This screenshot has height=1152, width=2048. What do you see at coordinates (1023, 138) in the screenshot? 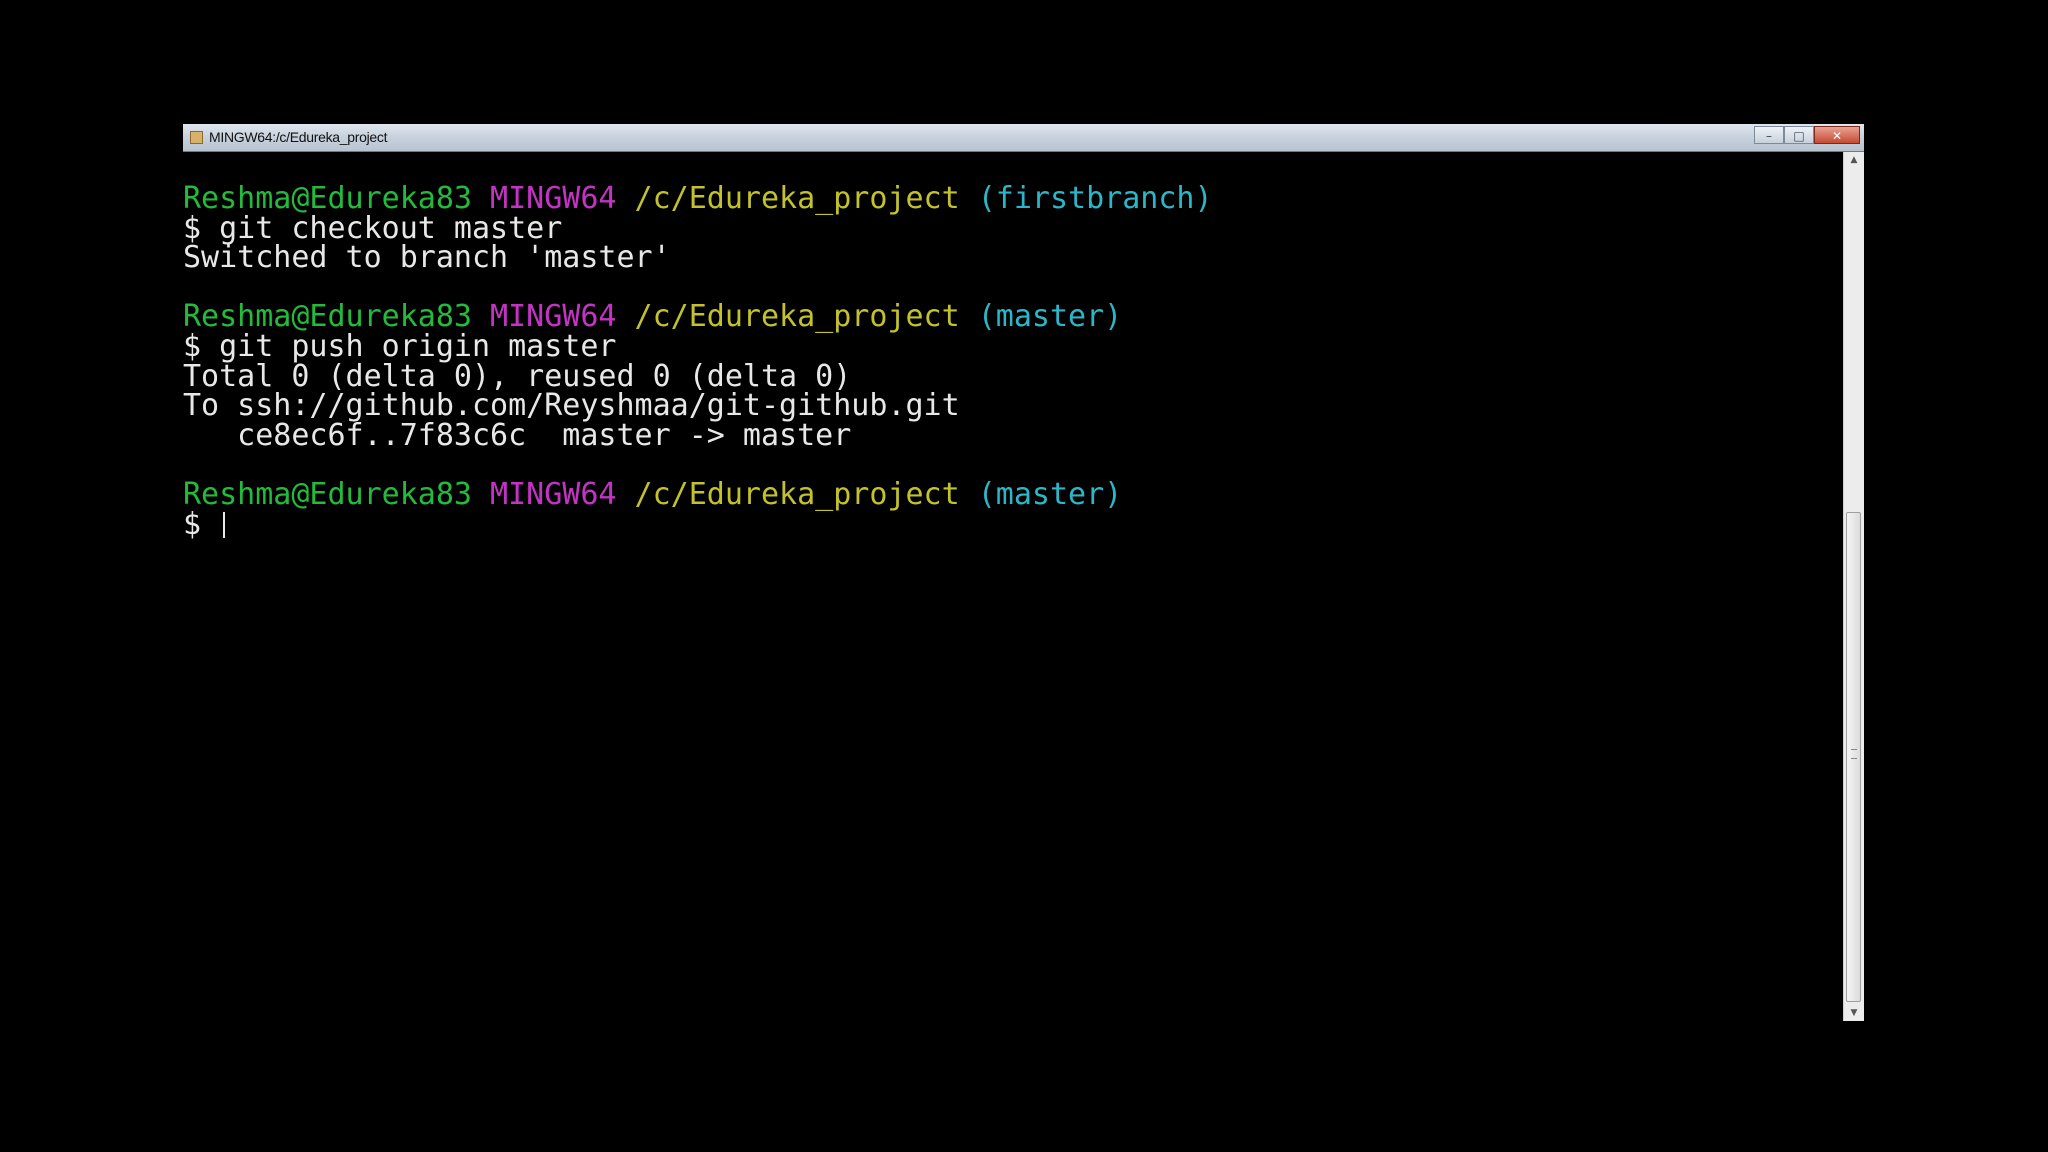
I see `title-bar: MINGW64:/c/Edureka_project – □ ✕` at bounding box center [1023, 138].